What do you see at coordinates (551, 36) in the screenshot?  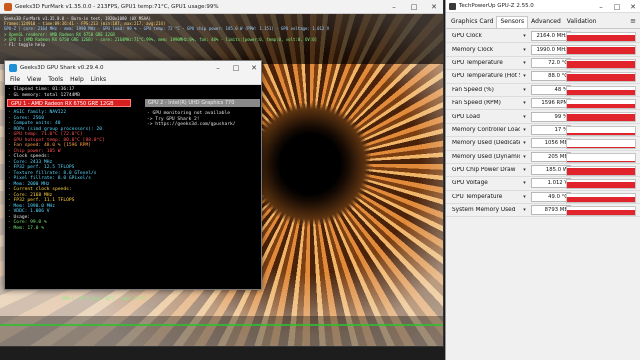 I see `sensor-value: 2164.0 MHz` at bounding box center [551, 36].